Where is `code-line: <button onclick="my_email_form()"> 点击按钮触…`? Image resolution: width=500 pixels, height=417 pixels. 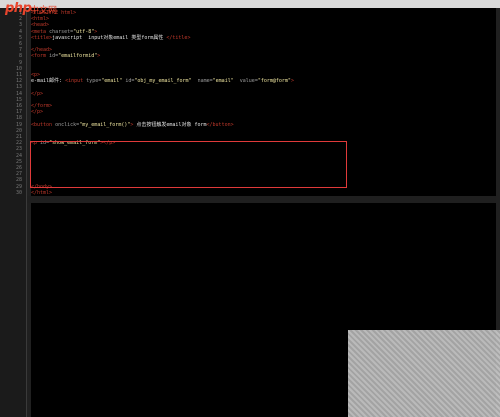 code-line: <button onclick="my_email_form()"> 点击按钮触… is located at coordinates (261, 125).